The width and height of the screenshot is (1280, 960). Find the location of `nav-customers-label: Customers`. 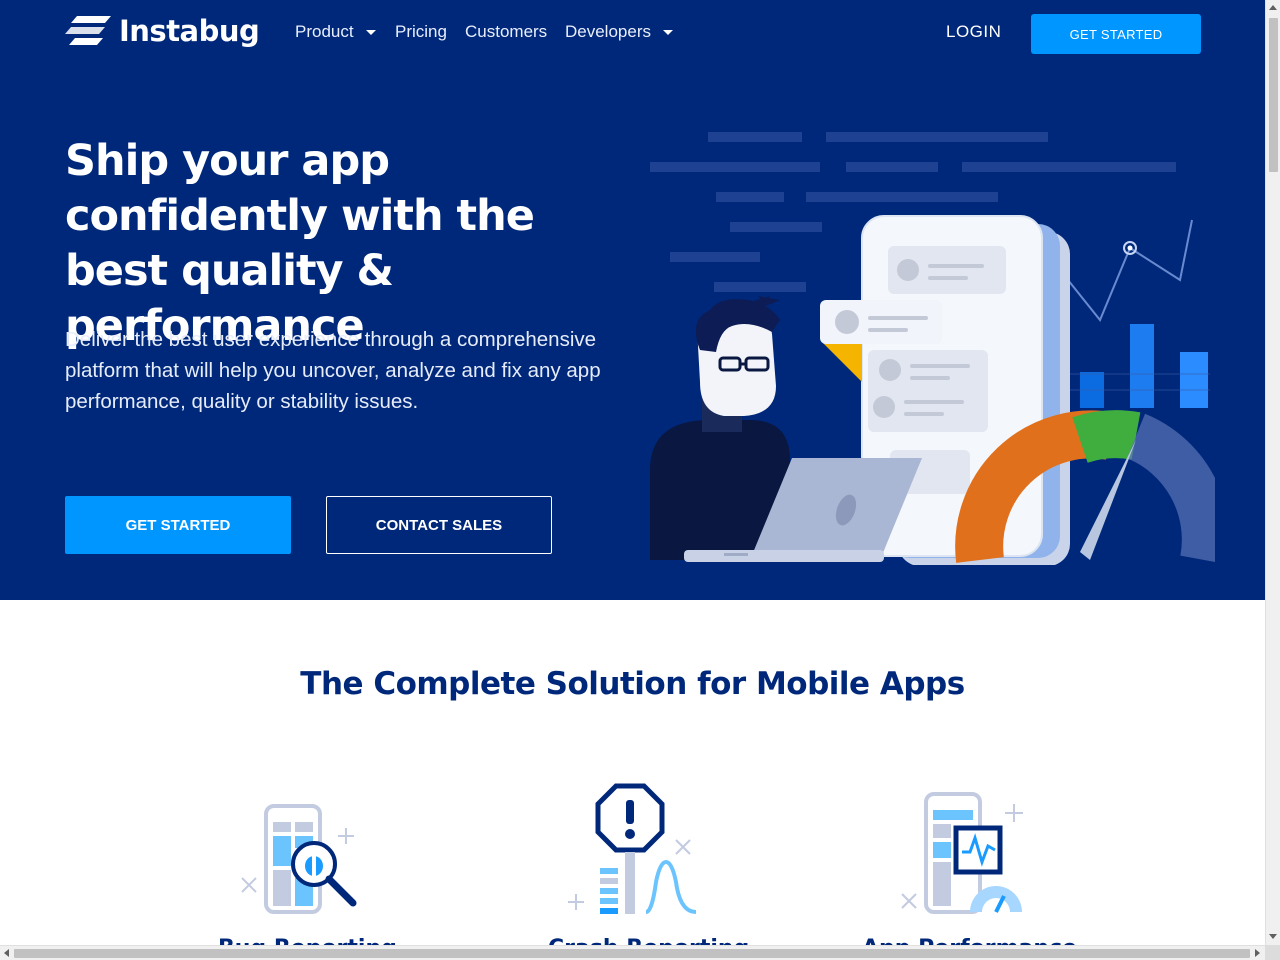

nav-customers-label: Customers is located at coordinates (506, 31).